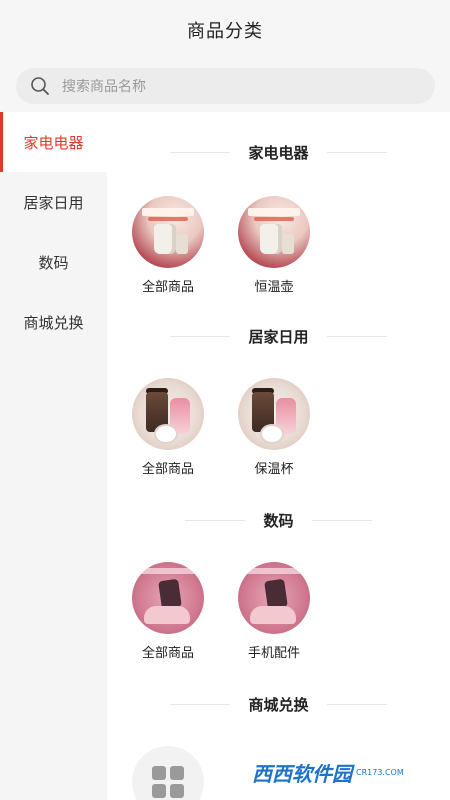 The height and width of the screenshot is (800, 450). What do you see at coordinates (40, 86) in the screenshot?
I see `search-icon` at bounding box center [40, 86].